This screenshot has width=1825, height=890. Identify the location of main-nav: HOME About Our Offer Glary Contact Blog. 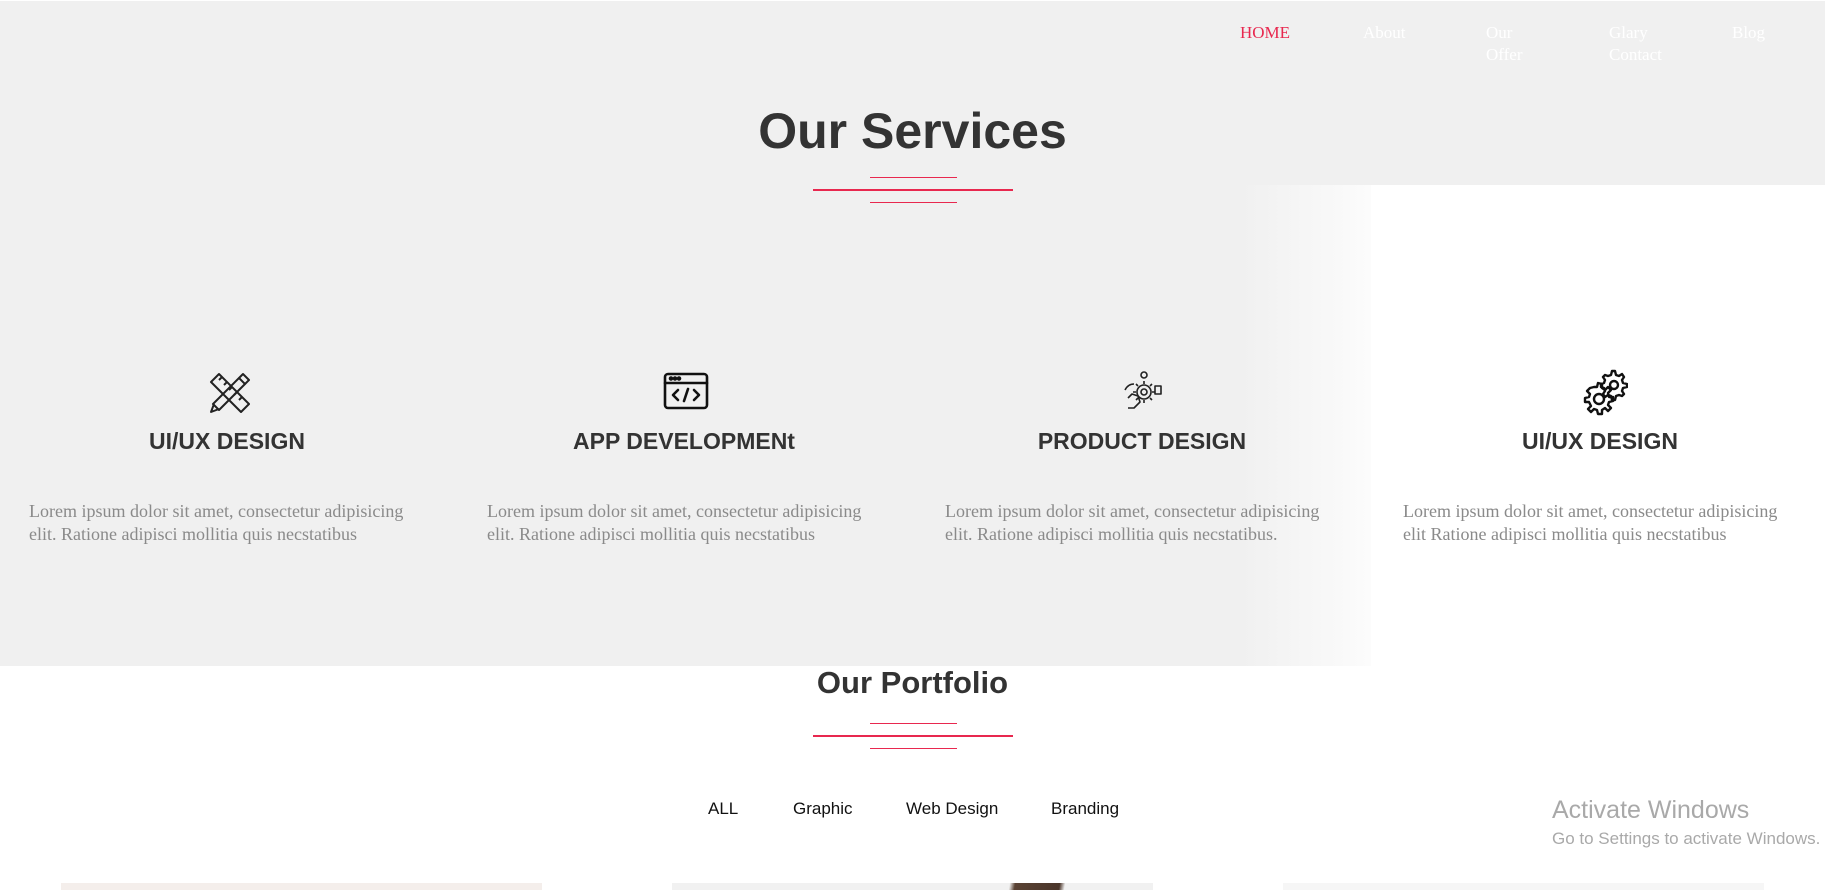
(912, 47).